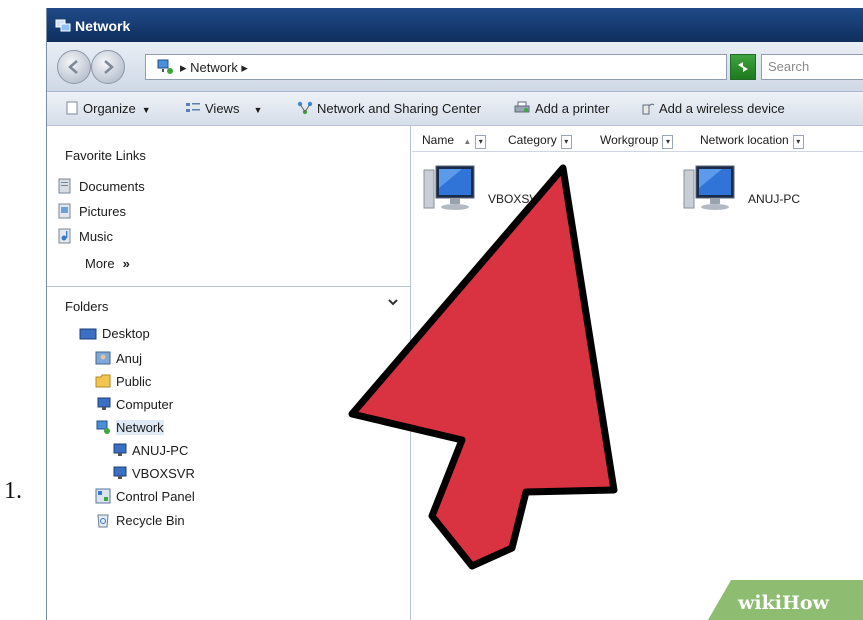  I want to click on watermark-suffix: How, so click(805, 603).